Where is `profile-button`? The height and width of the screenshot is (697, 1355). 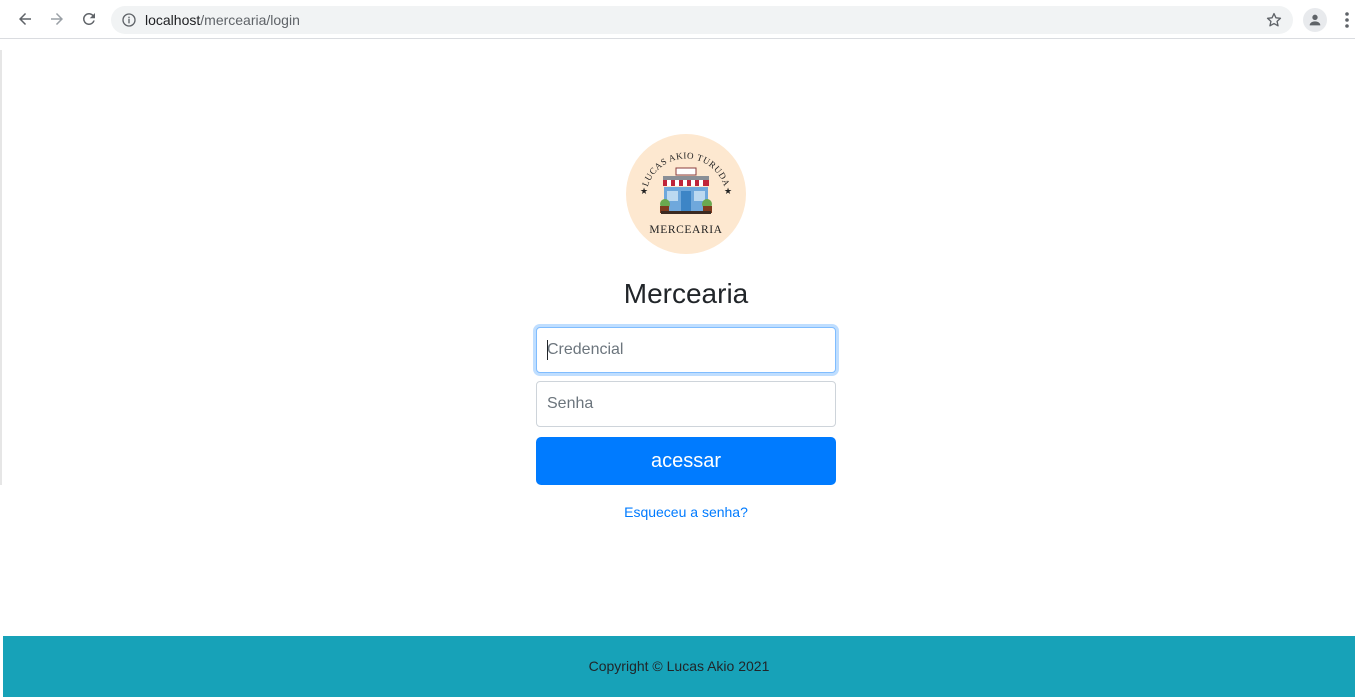 profile-button is located at coordinates (1315, 20).